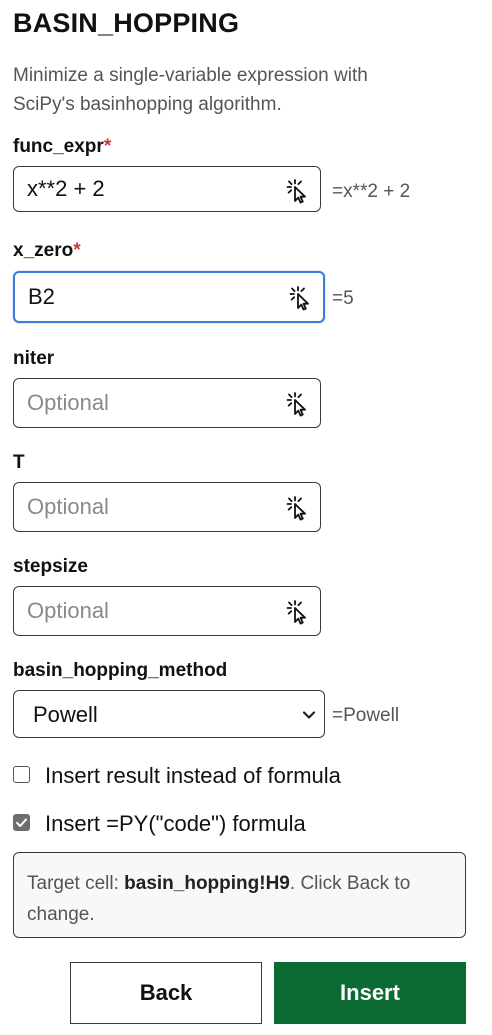 Image resolution: width=492 pixels, height=1035 pixels. I want to click on t-label: T, so click(19, 462).